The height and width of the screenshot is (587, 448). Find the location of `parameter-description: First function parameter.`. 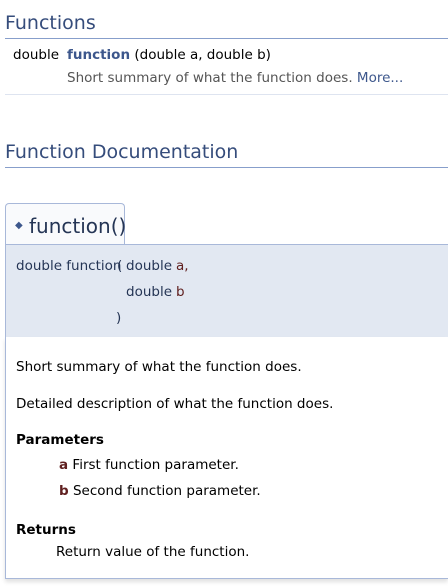

parameter-description: First function parameter. is located at coordinates (155, 465).